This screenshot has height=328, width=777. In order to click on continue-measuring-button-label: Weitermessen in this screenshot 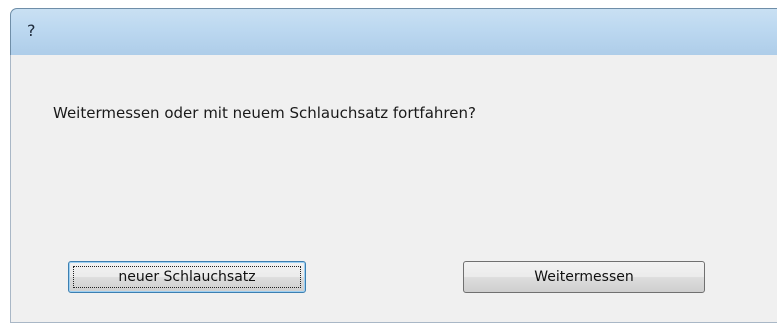, I will do `click(584, 277)`.